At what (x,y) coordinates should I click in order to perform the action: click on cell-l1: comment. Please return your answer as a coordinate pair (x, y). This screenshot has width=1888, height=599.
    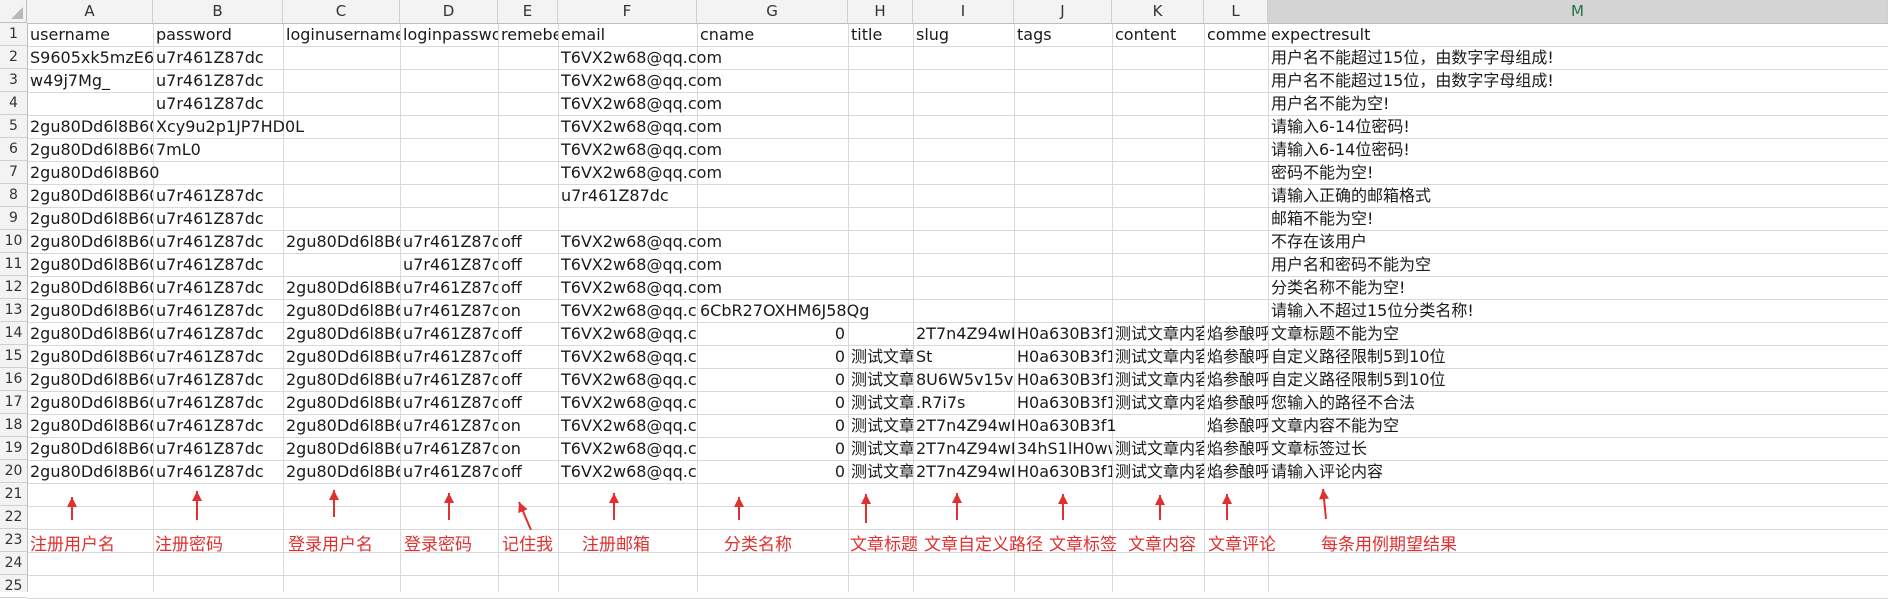
    Looking at the image, I should click on (1236, 34).